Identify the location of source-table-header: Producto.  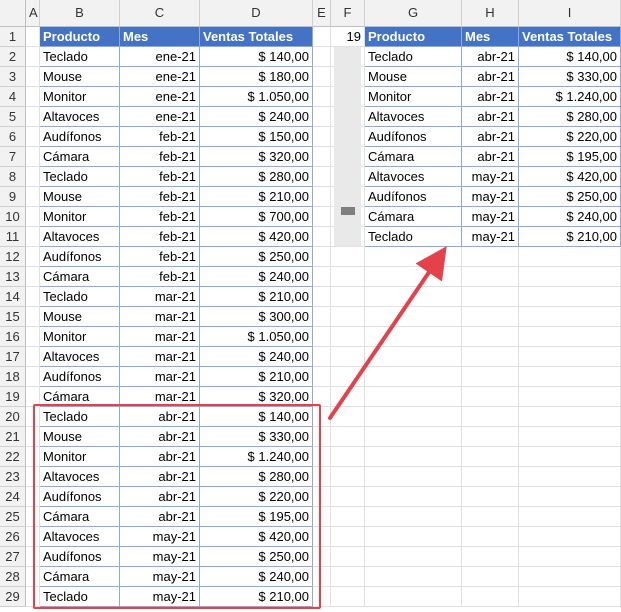
(80, 37).